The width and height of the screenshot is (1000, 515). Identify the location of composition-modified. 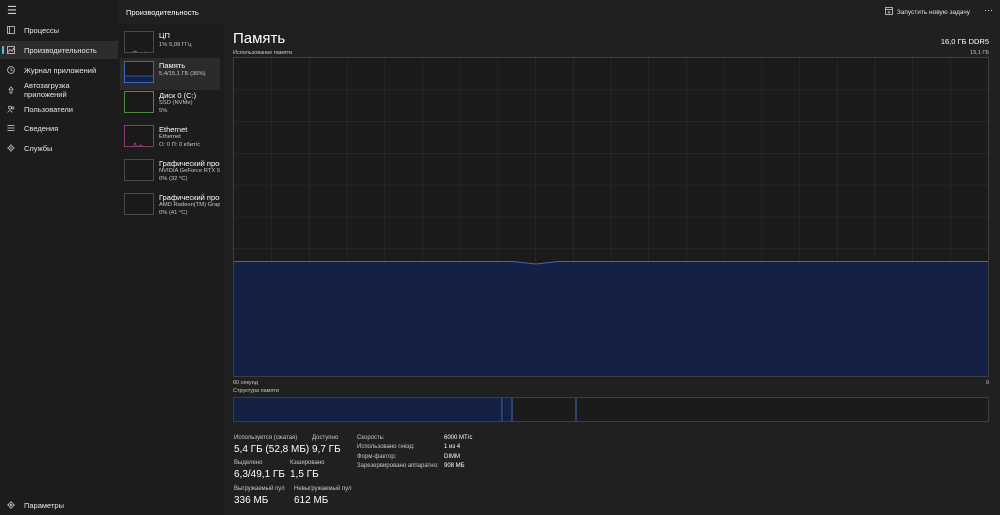
(508, 409).